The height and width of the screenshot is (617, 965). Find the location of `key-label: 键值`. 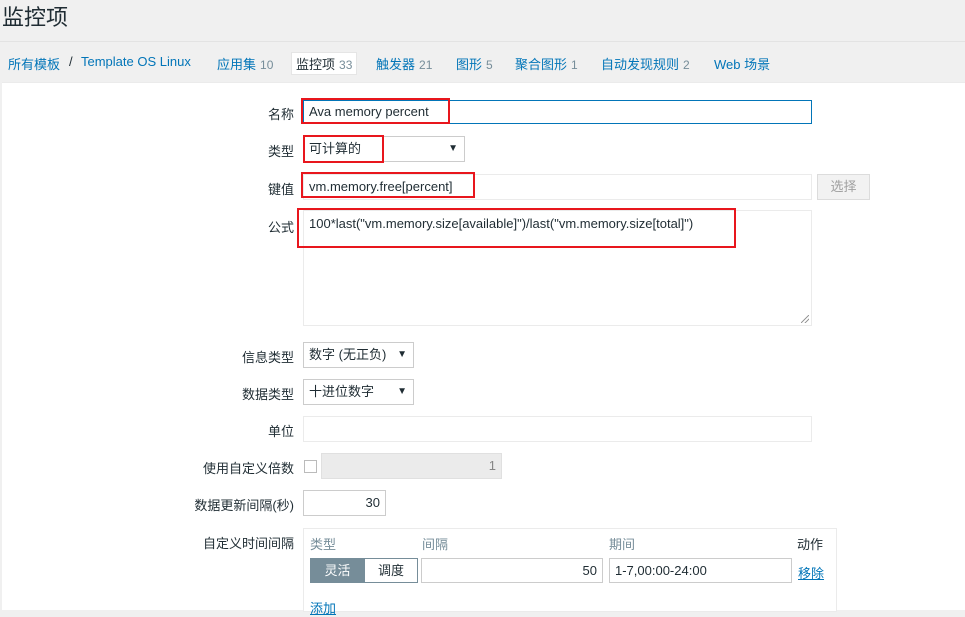

key-label: 键值 is located at coordinates (280, 189).